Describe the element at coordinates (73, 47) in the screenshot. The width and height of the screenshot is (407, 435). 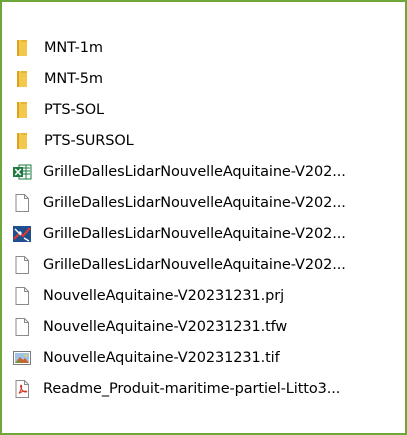
I see `list-item-label: MNT-1m` at that location.